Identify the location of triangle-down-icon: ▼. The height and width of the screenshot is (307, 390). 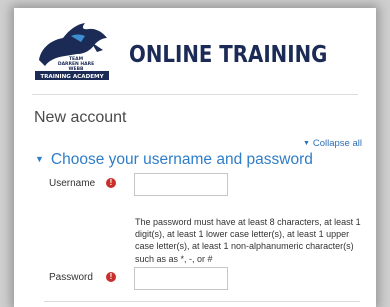
(306, 143).